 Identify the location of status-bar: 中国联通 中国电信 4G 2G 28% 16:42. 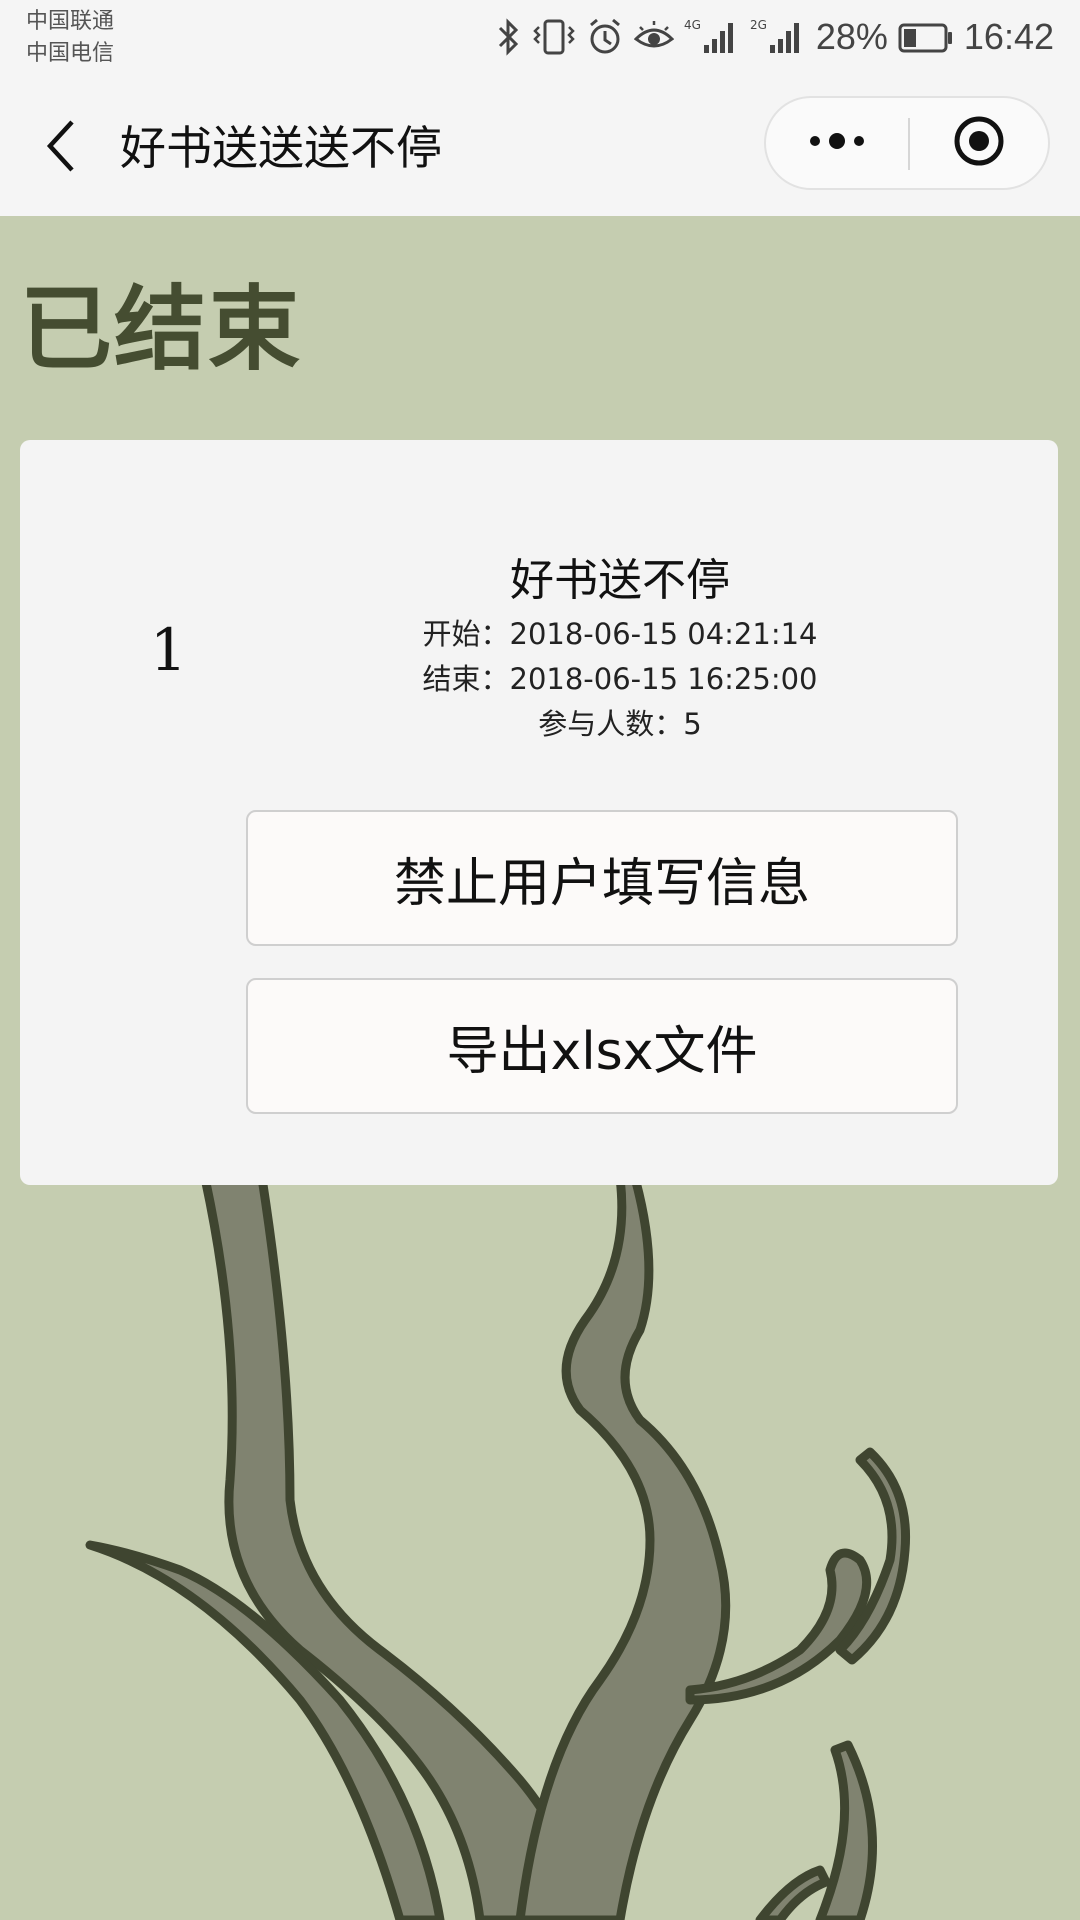
(540, 38).